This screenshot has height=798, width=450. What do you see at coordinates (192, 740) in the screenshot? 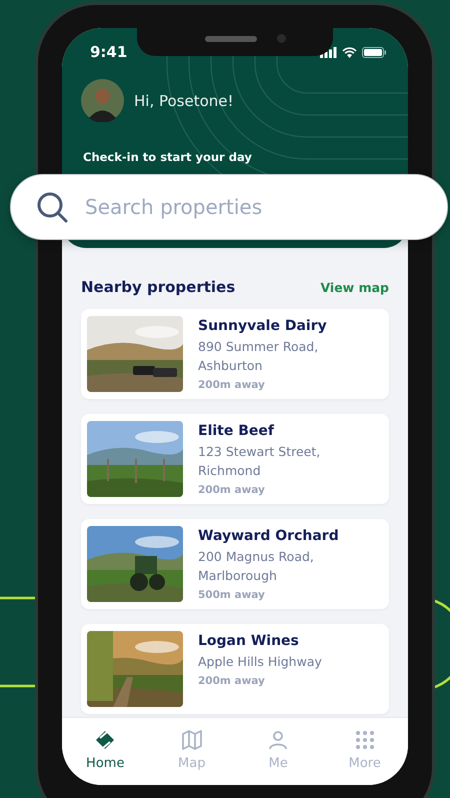
I see `map-icon` at bounding box center [192, 740].